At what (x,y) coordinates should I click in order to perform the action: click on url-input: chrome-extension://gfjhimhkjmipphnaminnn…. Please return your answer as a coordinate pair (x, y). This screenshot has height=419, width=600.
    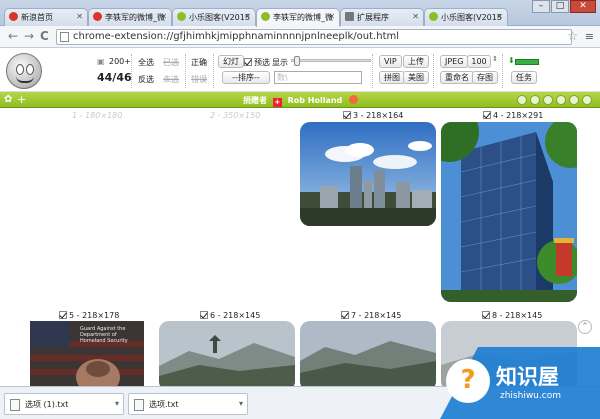
    Looking at the image, I should click on (314, 37).